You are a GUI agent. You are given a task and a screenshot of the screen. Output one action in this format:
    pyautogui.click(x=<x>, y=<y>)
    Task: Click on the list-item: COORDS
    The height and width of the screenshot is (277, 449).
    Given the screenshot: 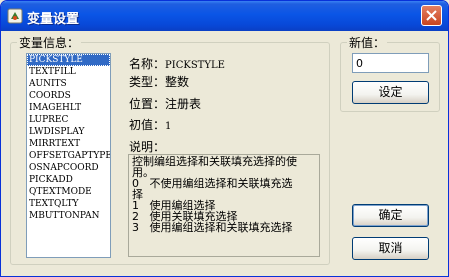 What is the action you would take?
    pyautogui.click(x=68, y=96)
    